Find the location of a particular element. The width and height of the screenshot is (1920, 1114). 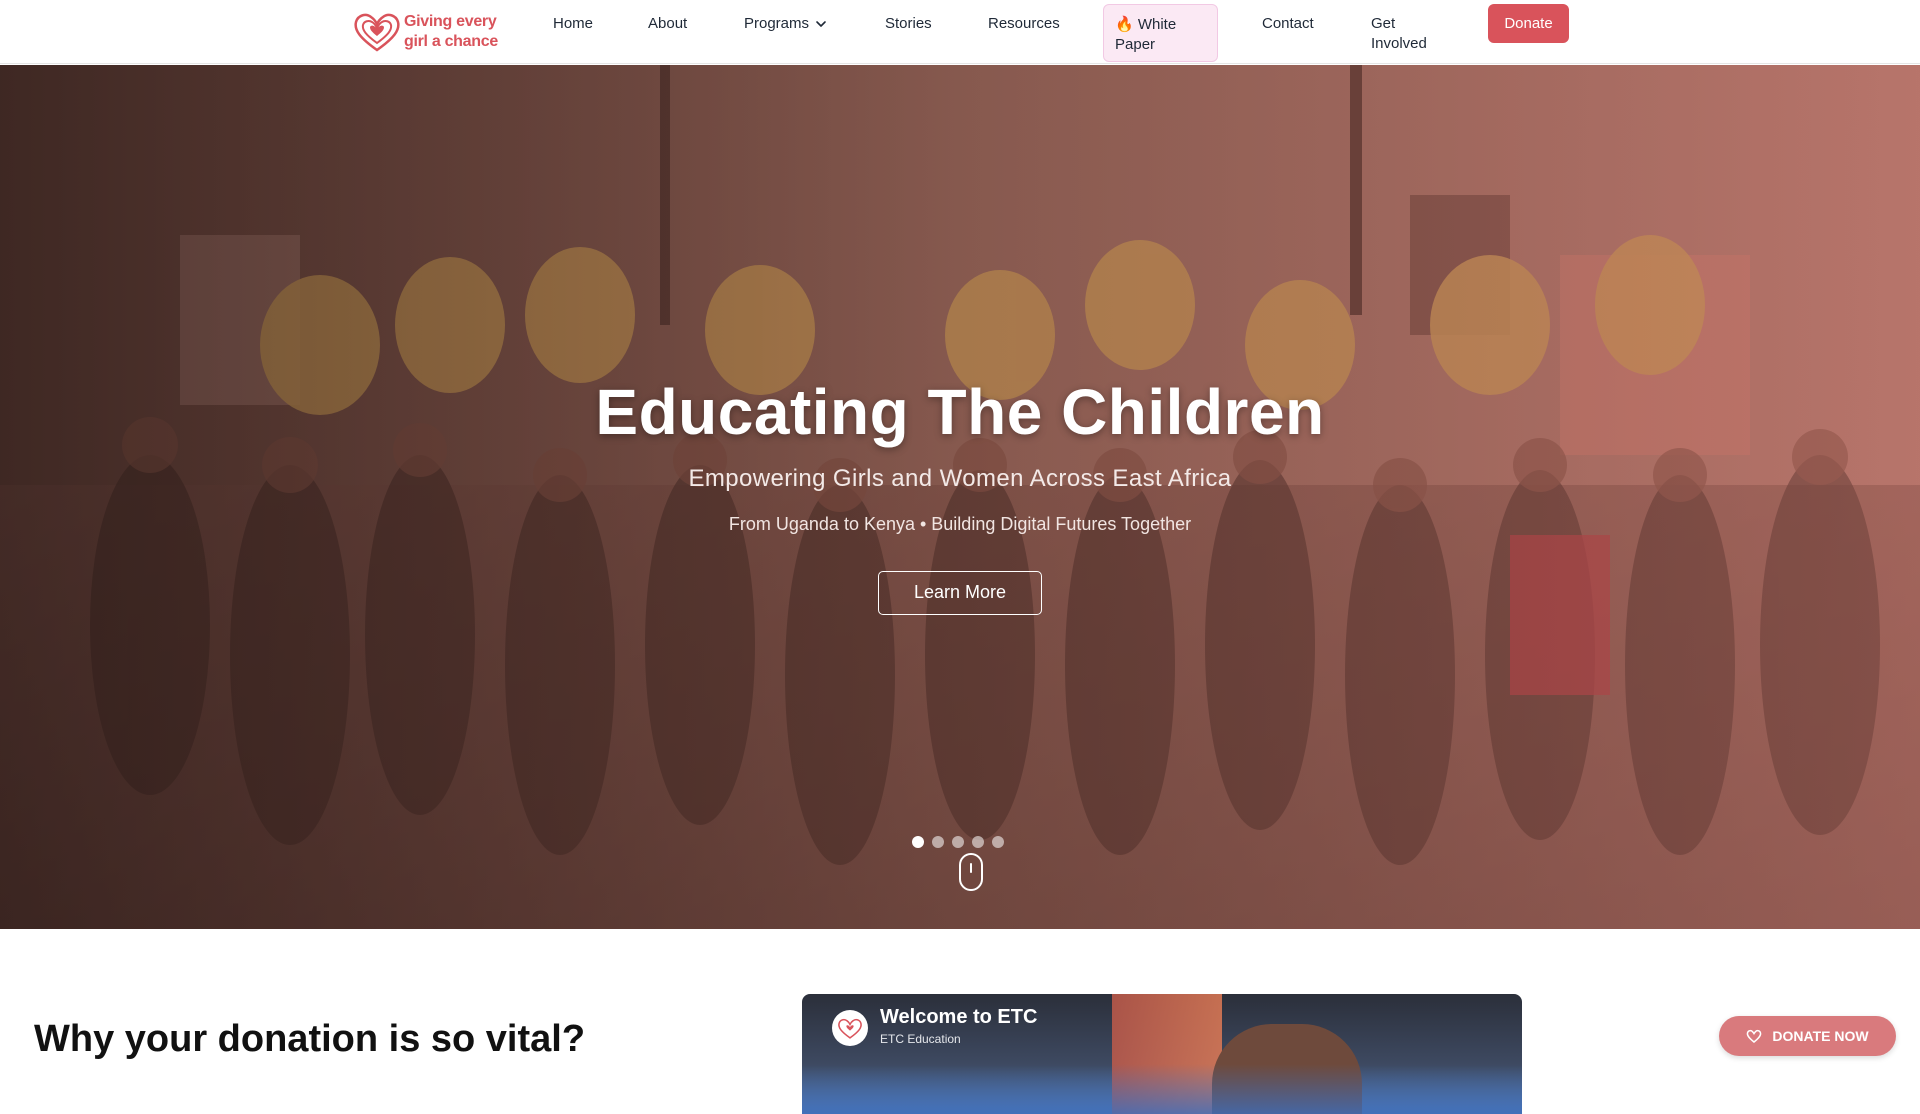

brand-name-line1: Giving every is located at coordinates (450, 21).